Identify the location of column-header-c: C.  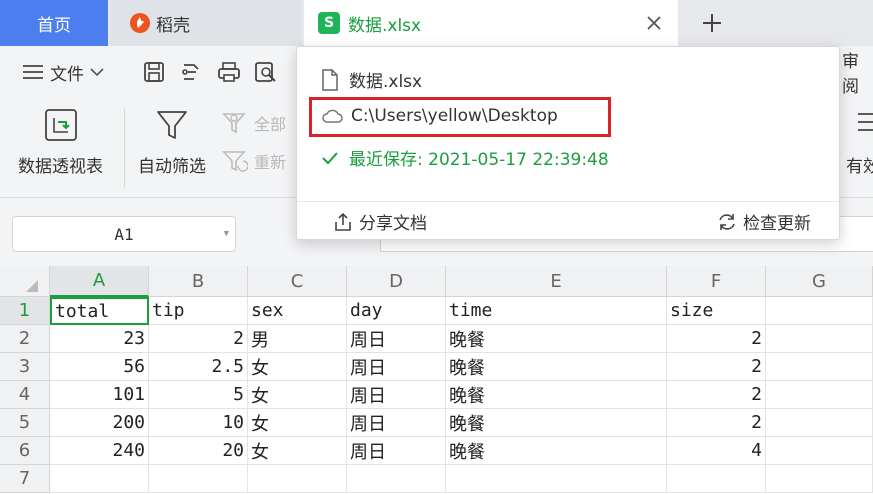
(297, 281).